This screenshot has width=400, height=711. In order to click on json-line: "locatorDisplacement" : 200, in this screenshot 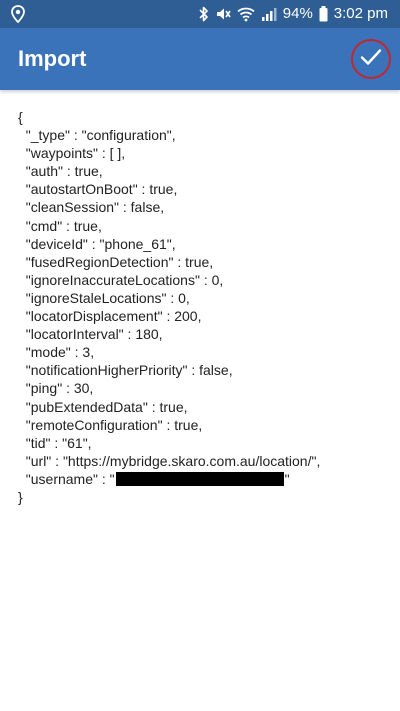, I will do `click(110, 316)`.